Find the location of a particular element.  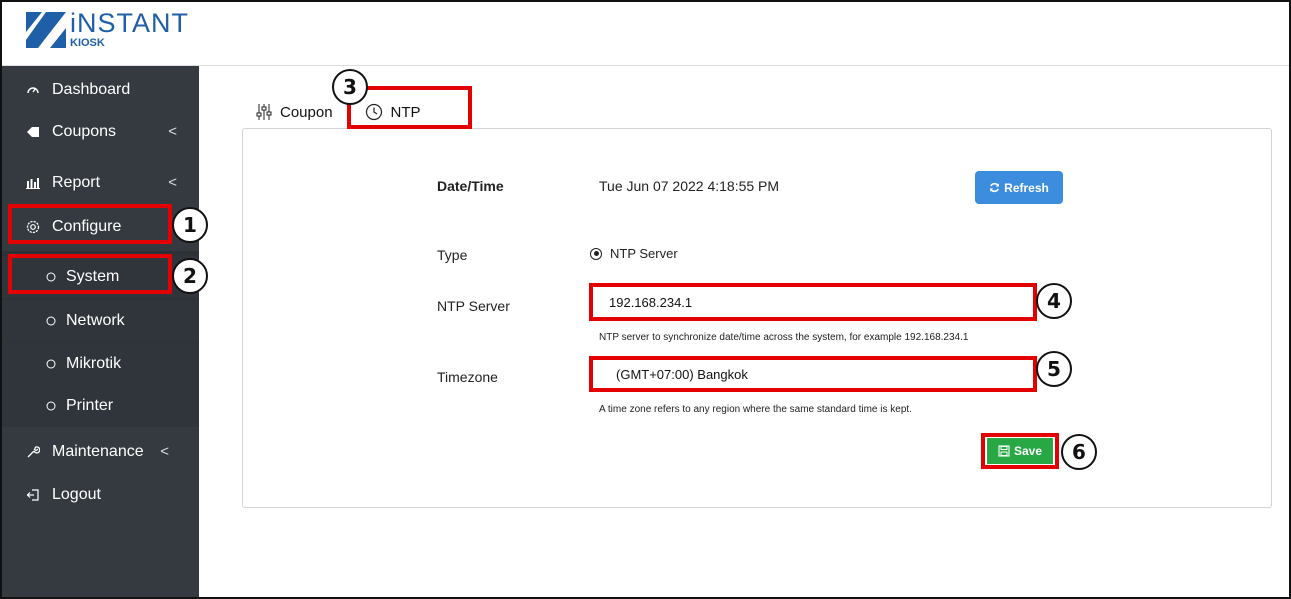

sidebar-item-label: Logout is located at coordinates (76, 494).